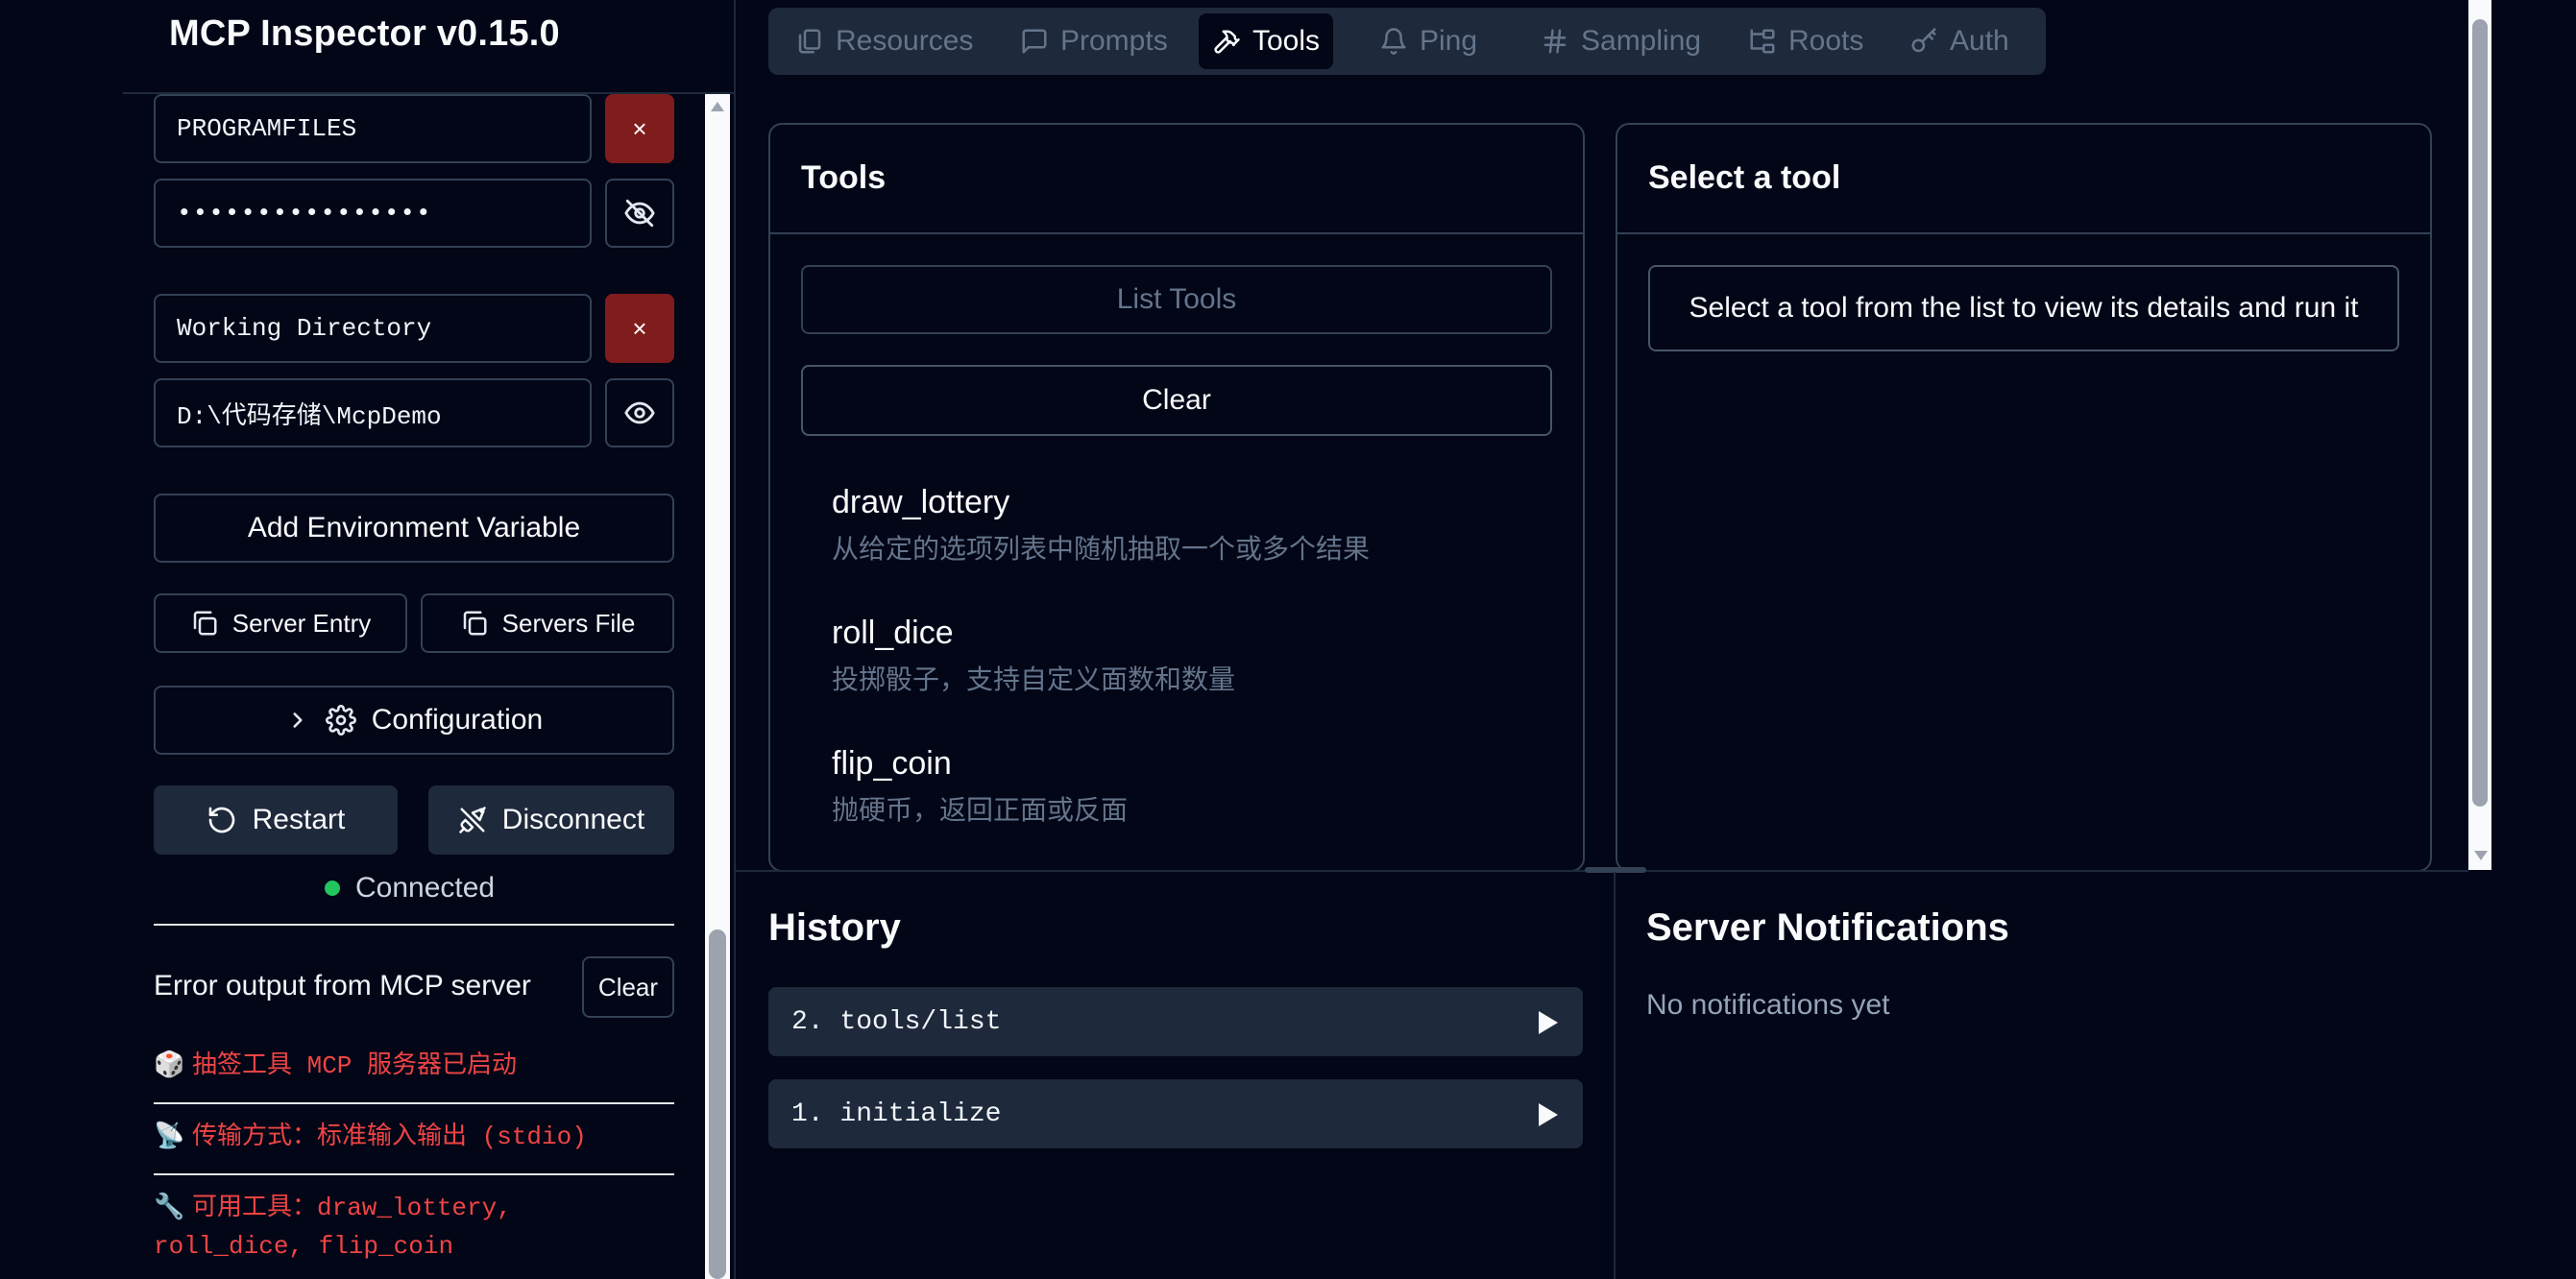  Describe the element at coordinates (221, 820) in the screenshot. I see `restart-icon` at that location.